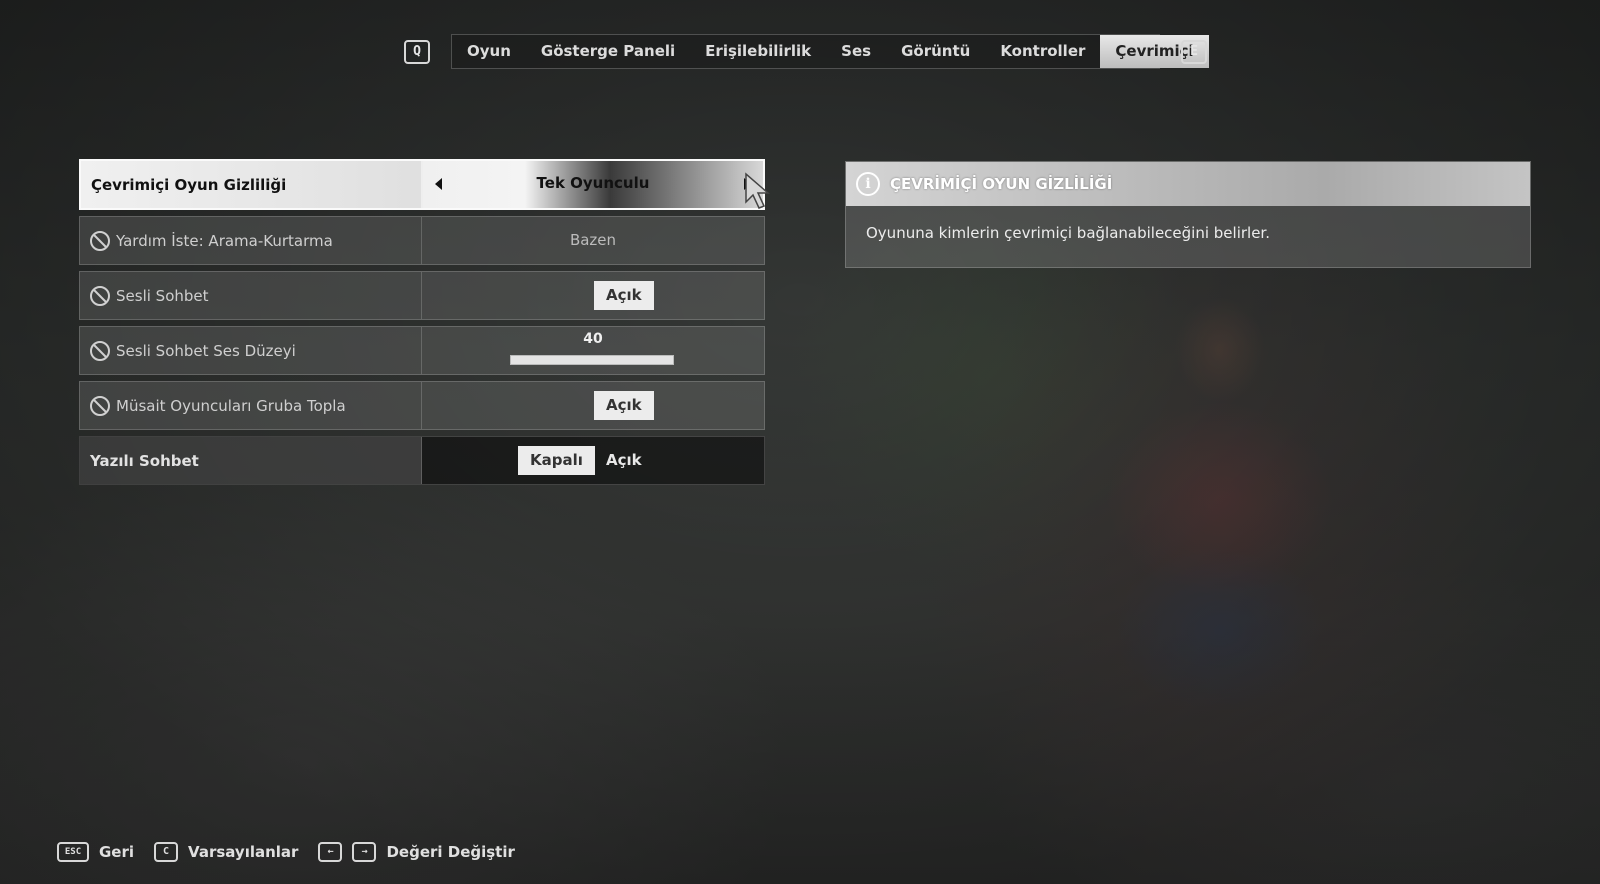 The image size is (1600, 884). Describe the element at coordinates (489, 51) in the screenshot. I see `tab-oyun: Oyun` at that location.